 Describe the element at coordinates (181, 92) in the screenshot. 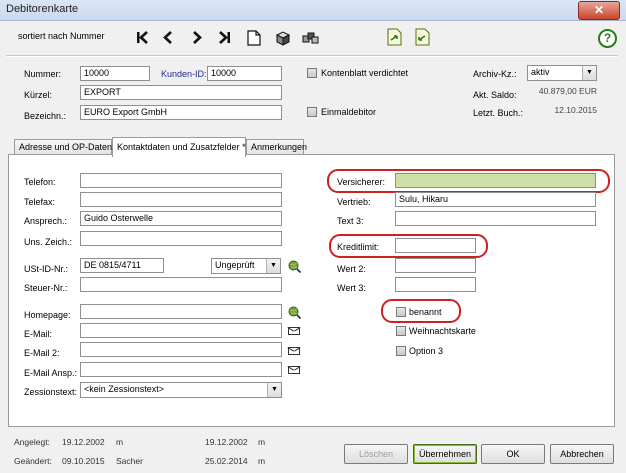

I see `kuerzel-field: EXPORT` at that location.